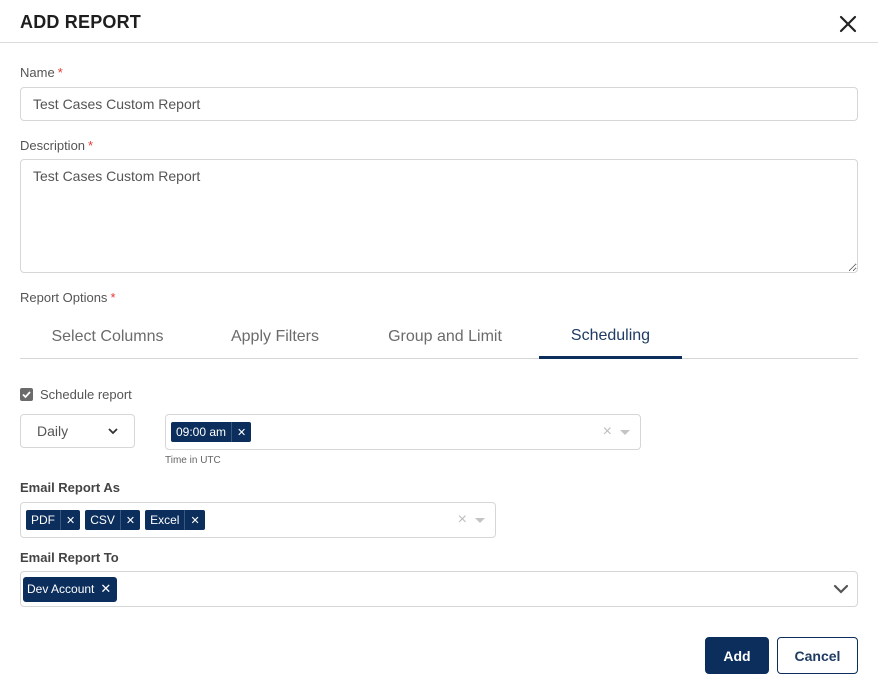 Image resolution: width=878 pixels, height=694 pixels. Describe the element at coordinates (258, 520) in the screenshot. I see `email-format-multiselect: PDF ✕ CSV ✕ Excel ✕ ×` at that location.